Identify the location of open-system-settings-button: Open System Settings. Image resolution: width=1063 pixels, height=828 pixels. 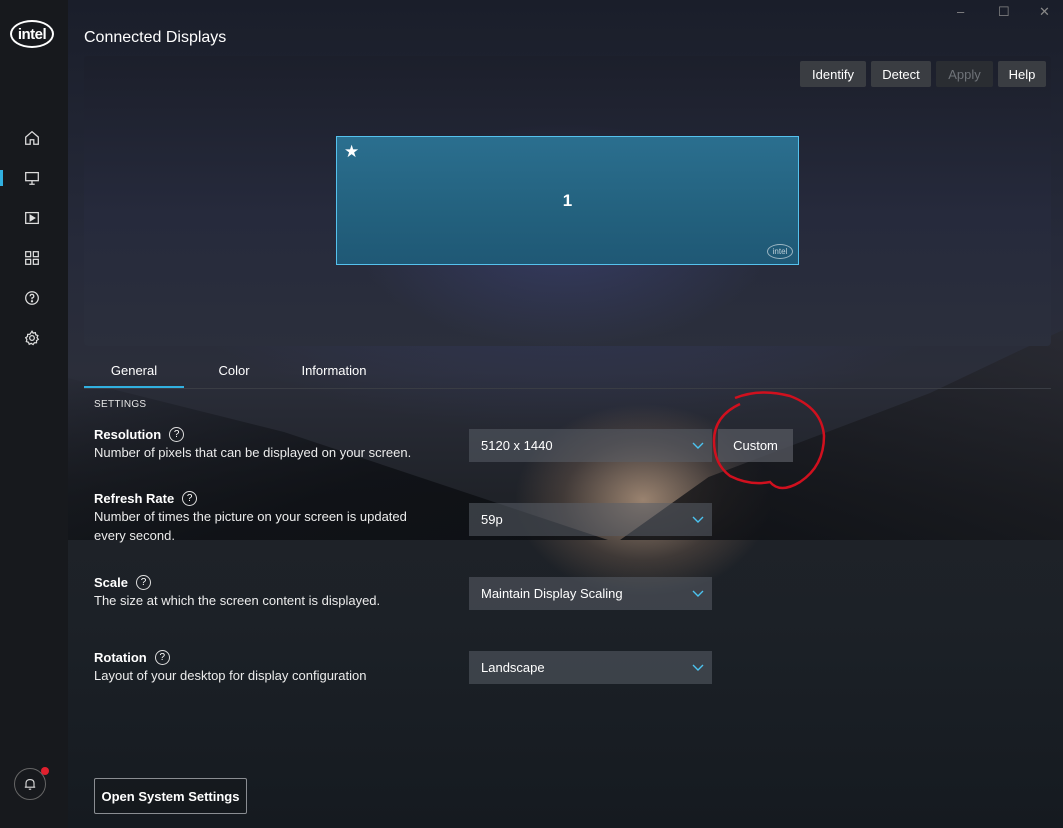
(170, 796).